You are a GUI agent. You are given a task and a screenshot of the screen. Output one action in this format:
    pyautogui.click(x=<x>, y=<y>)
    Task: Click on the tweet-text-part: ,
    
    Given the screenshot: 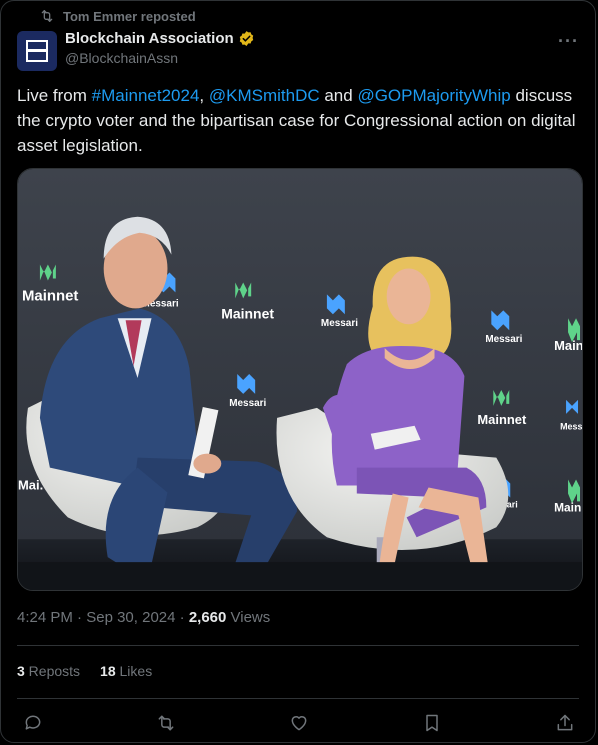 What is the action you would take?
    pyautogui.click(x=204, y=95)
    